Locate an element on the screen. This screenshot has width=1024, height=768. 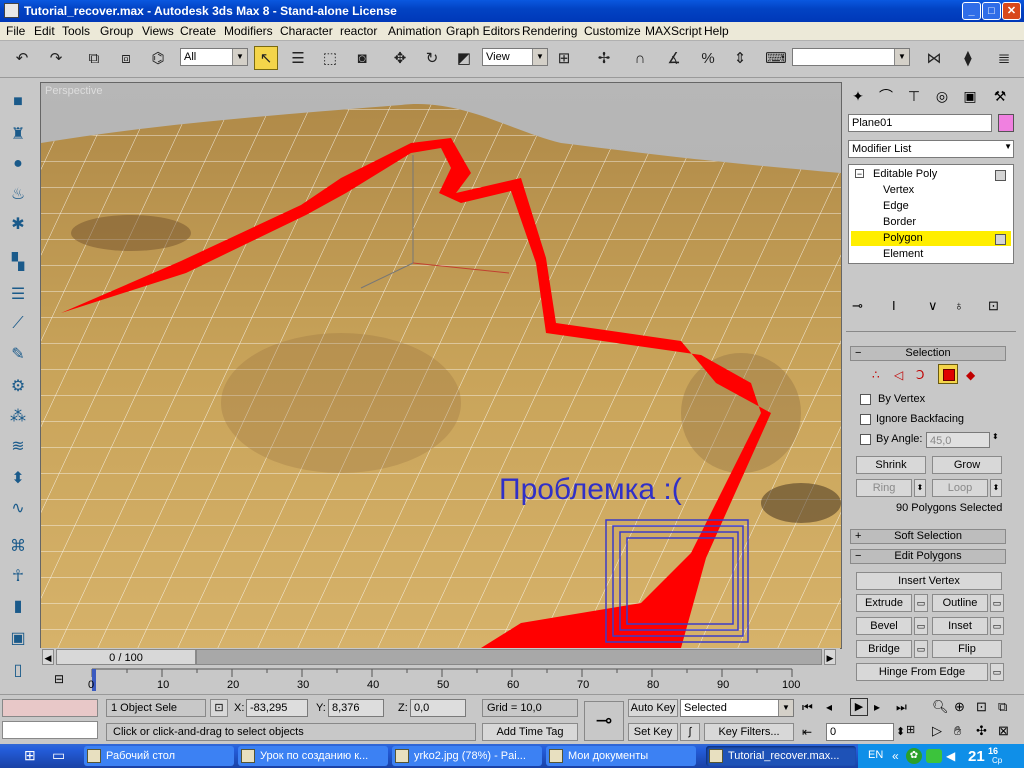
key-icon: ⊸ is located at coordinates (604, 721).